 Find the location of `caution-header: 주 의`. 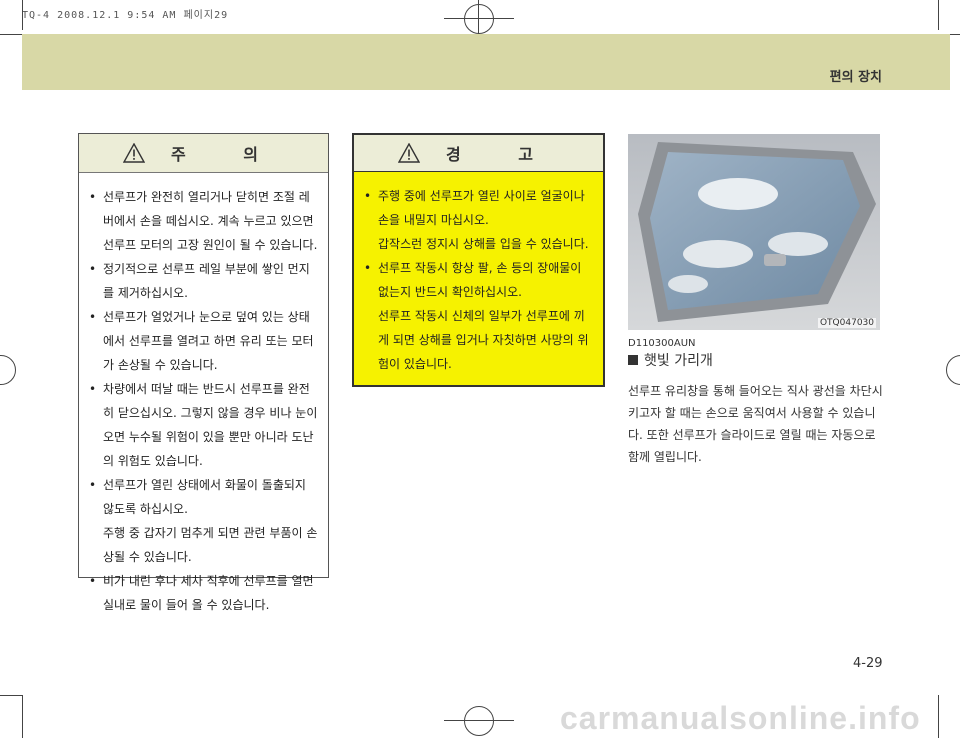

caution-header: 주 의 is located at coordinates (203, 153).